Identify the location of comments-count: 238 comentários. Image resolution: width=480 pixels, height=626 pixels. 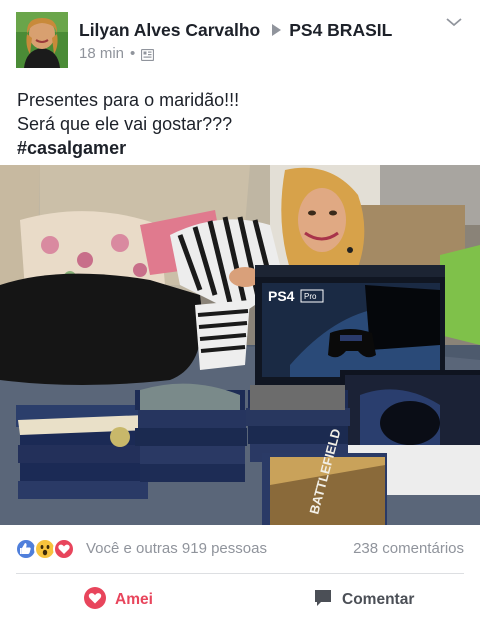
(408, 548).